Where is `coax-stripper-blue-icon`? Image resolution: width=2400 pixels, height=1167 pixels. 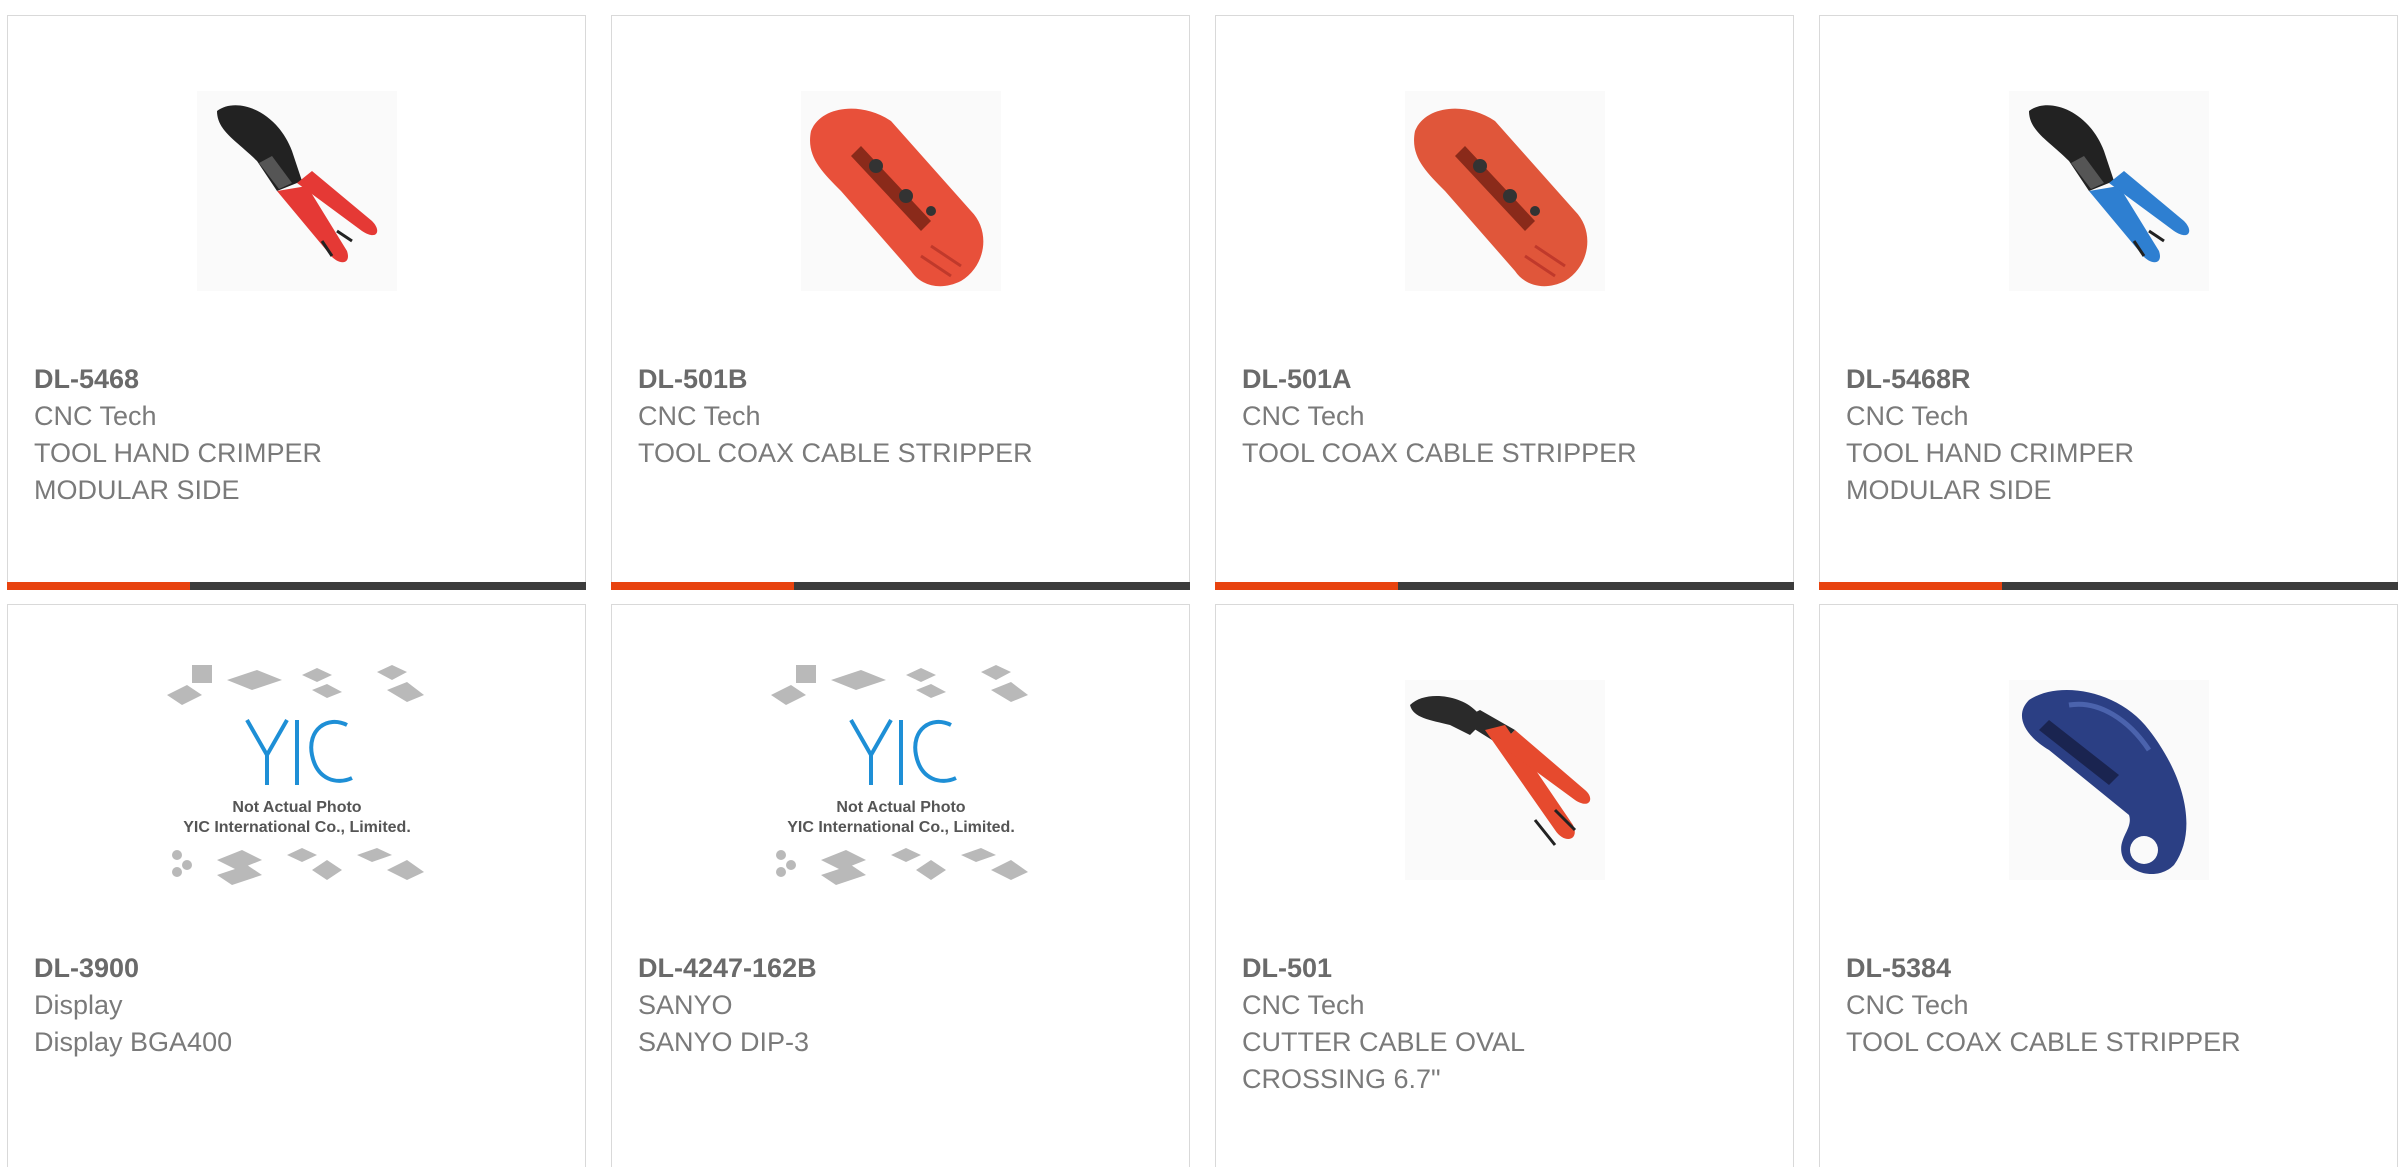 coax-stripper-blue-icon is located at coordinates (2108, 780).